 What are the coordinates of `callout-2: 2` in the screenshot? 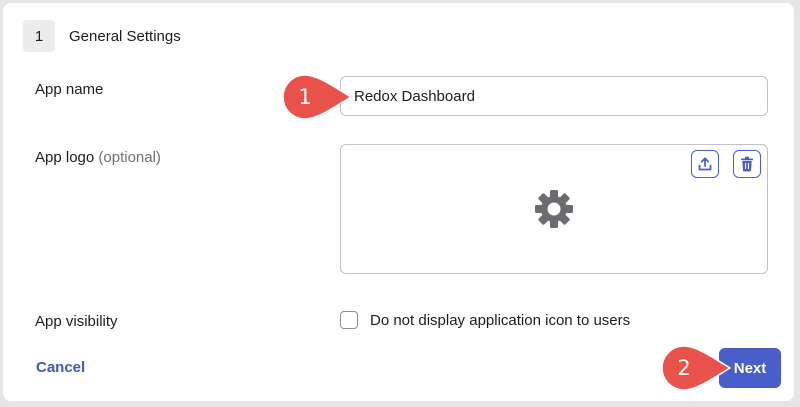 It's located at (696, 368).